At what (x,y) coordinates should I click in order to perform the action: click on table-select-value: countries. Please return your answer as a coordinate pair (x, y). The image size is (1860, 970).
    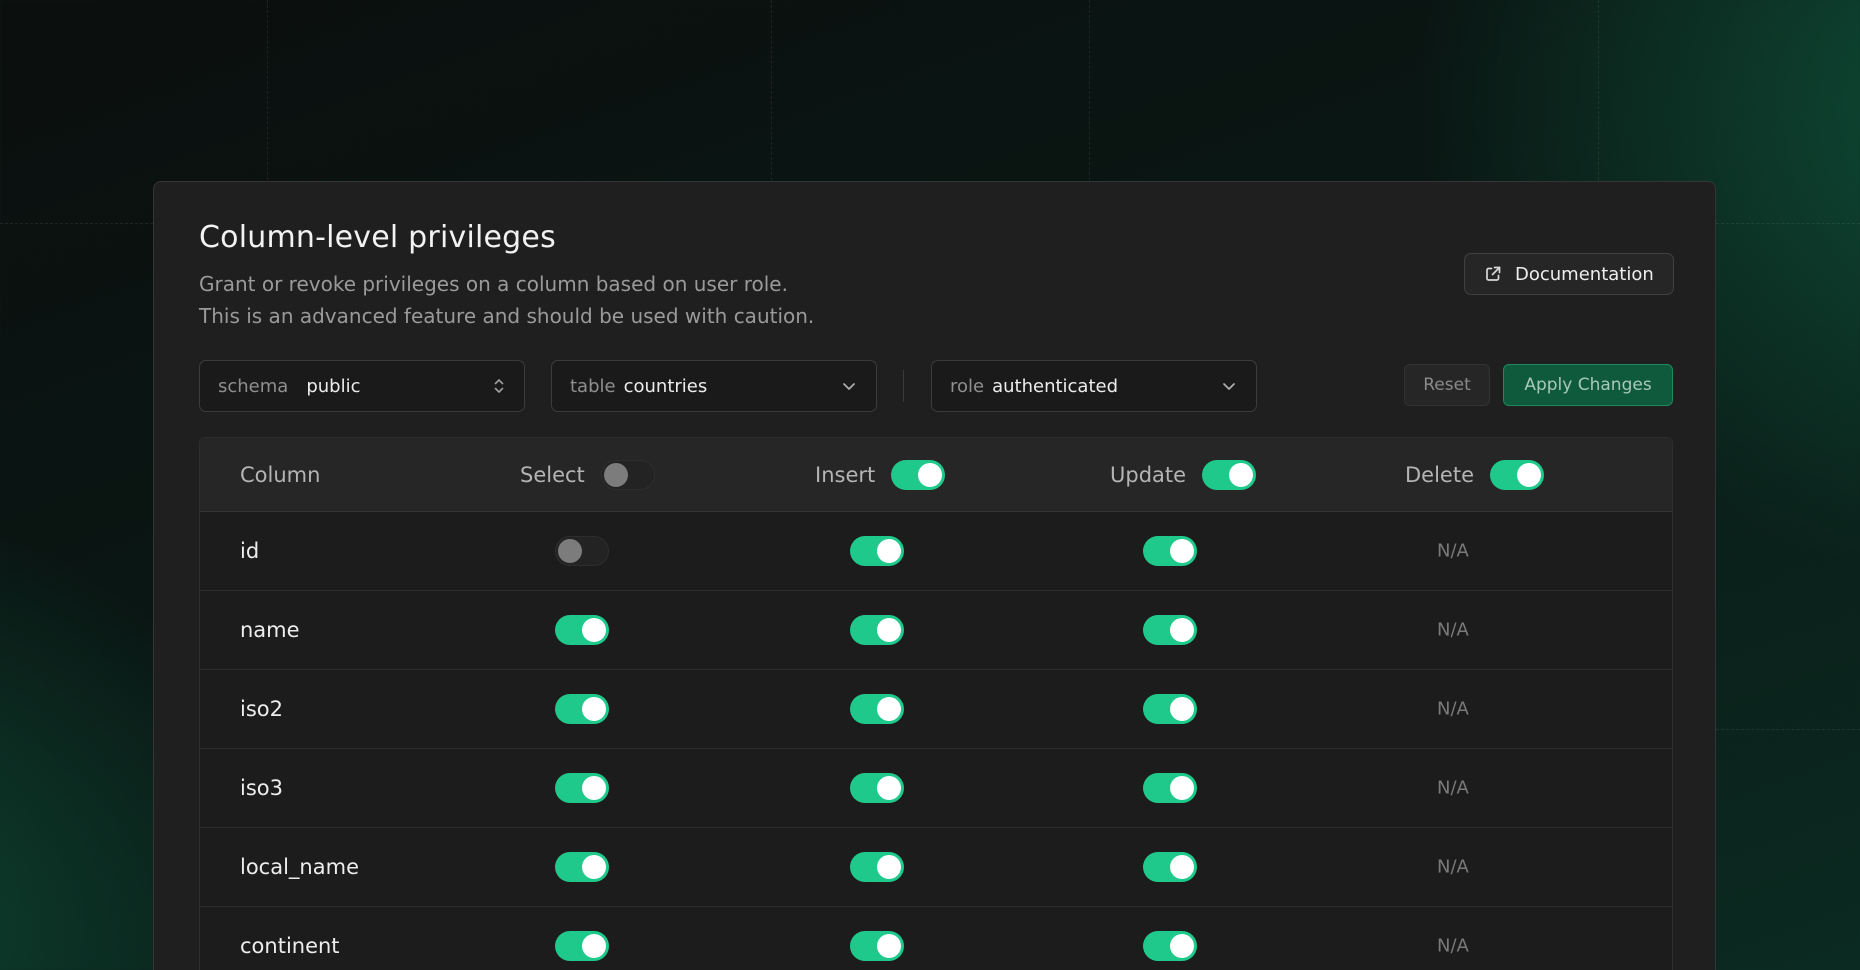
    Looking at the image, I should click on (665, 386).